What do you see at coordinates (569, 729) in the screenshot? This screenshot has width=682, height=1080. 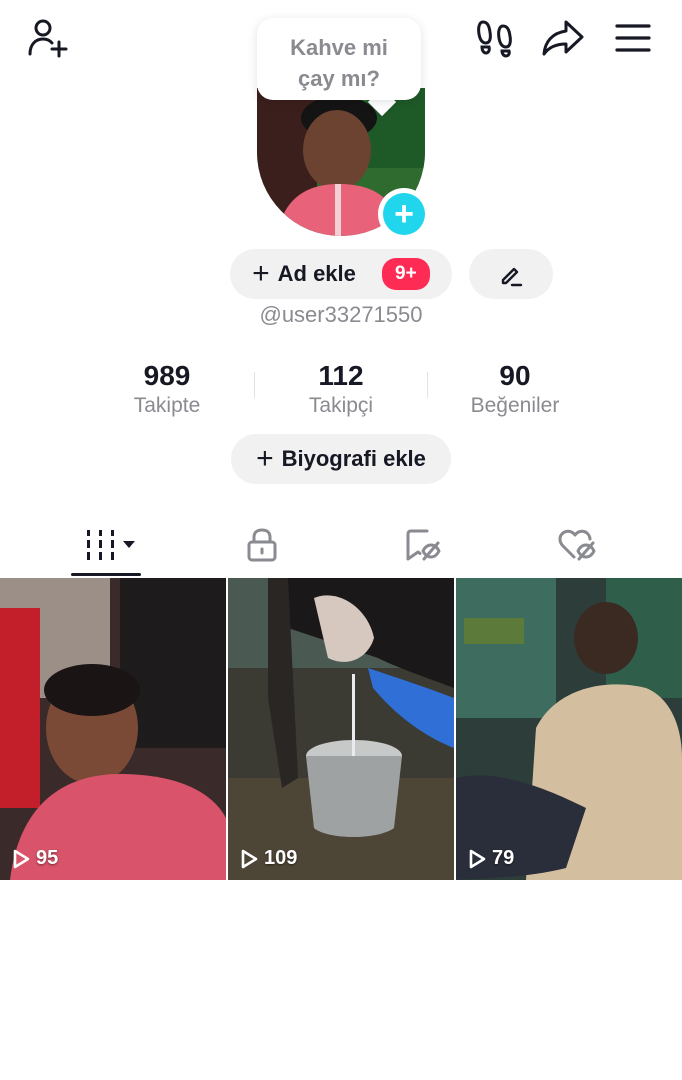 I see `video-thumbnail: 79` at bounding box center [569, 729].